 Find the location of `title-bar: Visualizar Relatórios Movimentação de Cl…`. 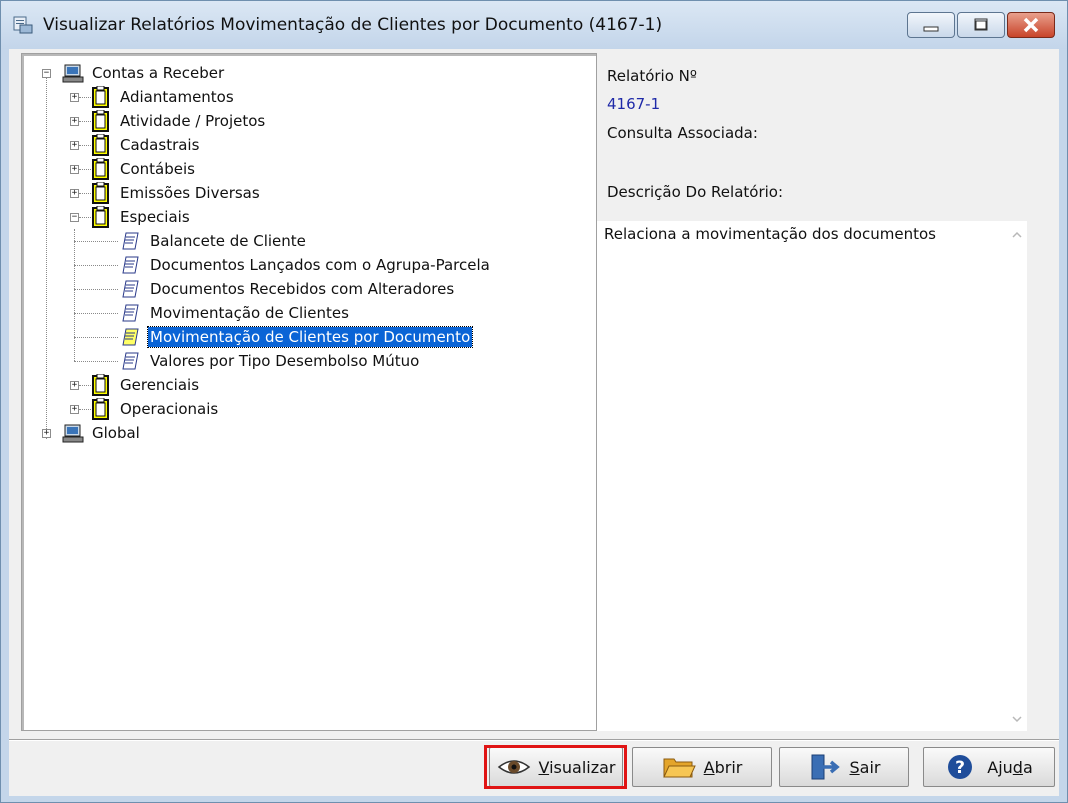

title-bar: Visualizar Relatórios Movimentação de Cl… is located at coordinates (534, 25).